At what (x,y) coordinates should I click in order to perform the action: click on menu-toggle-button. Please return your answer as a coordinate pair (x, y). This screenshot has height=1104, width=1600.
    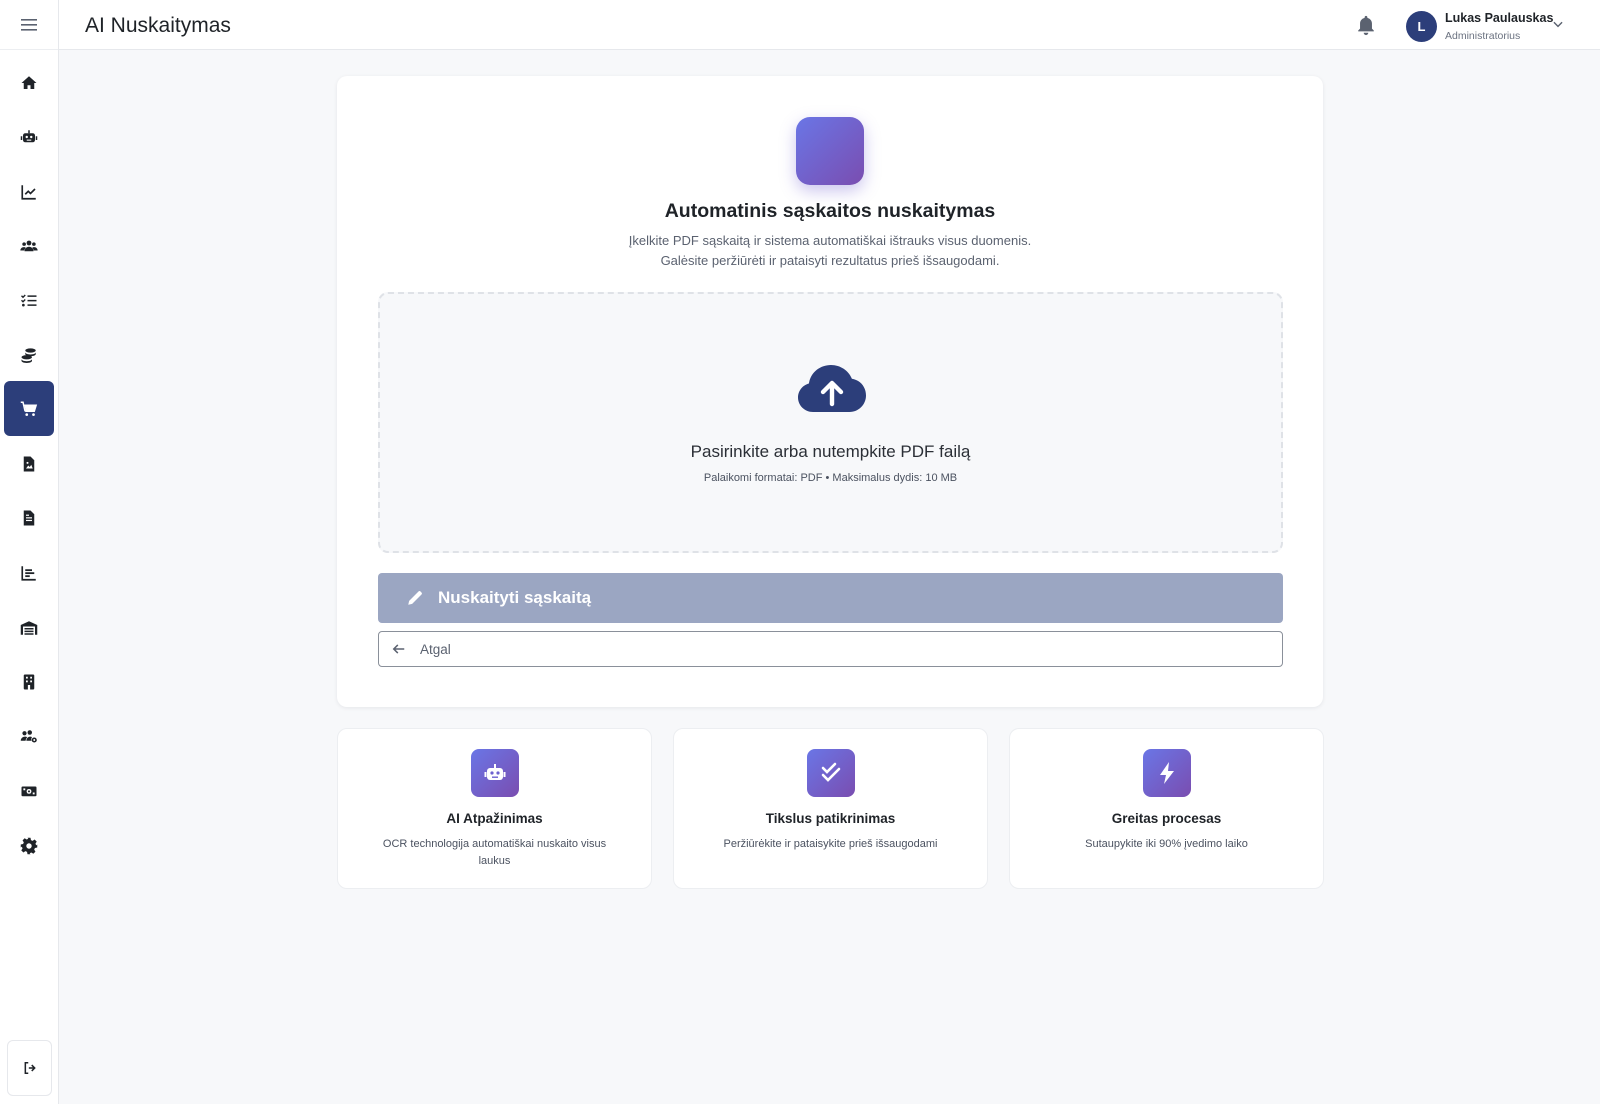
    Looking at the image, I should click on (29, 25).